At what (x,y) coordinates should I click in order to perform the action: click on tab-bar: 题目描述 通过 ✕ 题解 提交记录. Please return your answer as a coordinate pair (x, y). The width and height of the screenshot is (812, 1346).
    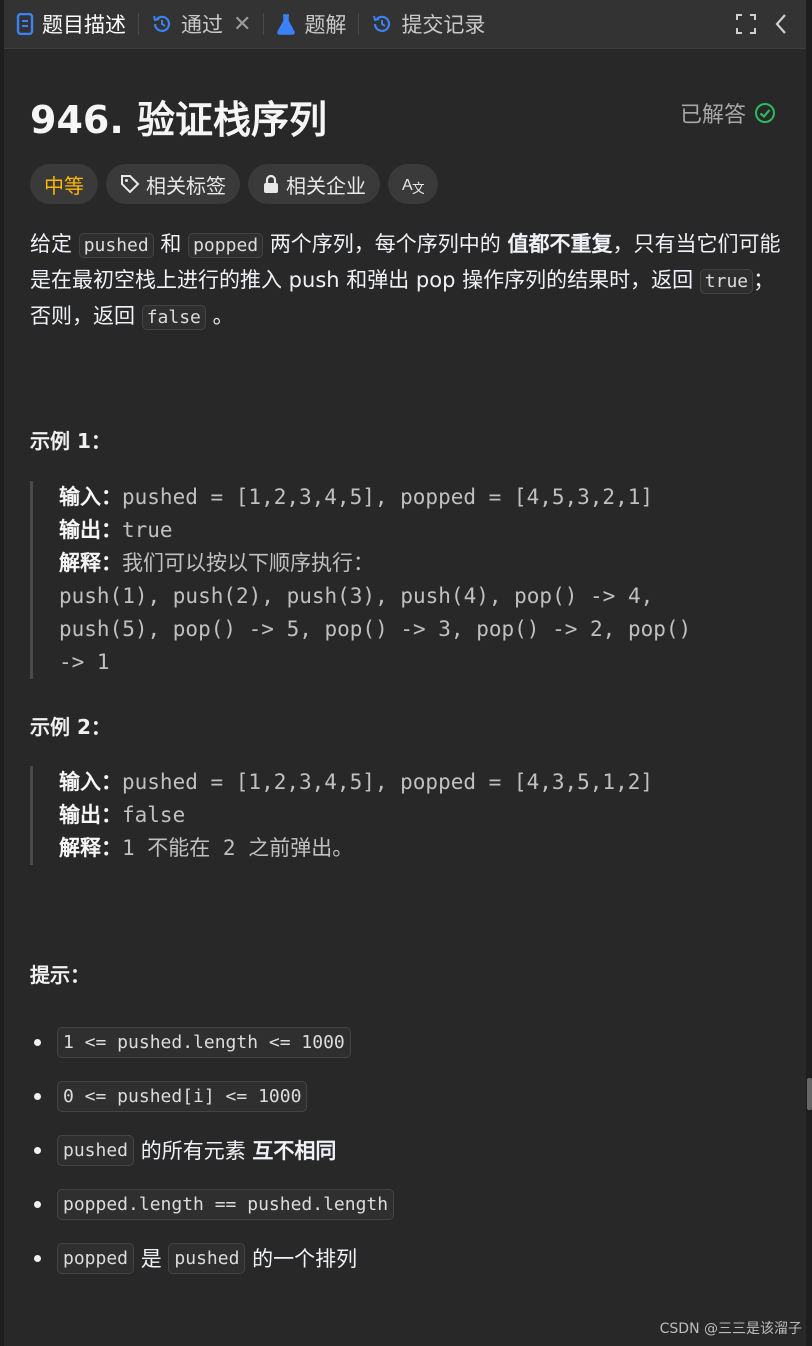
    Looking at the image, I should click on (405, 24).